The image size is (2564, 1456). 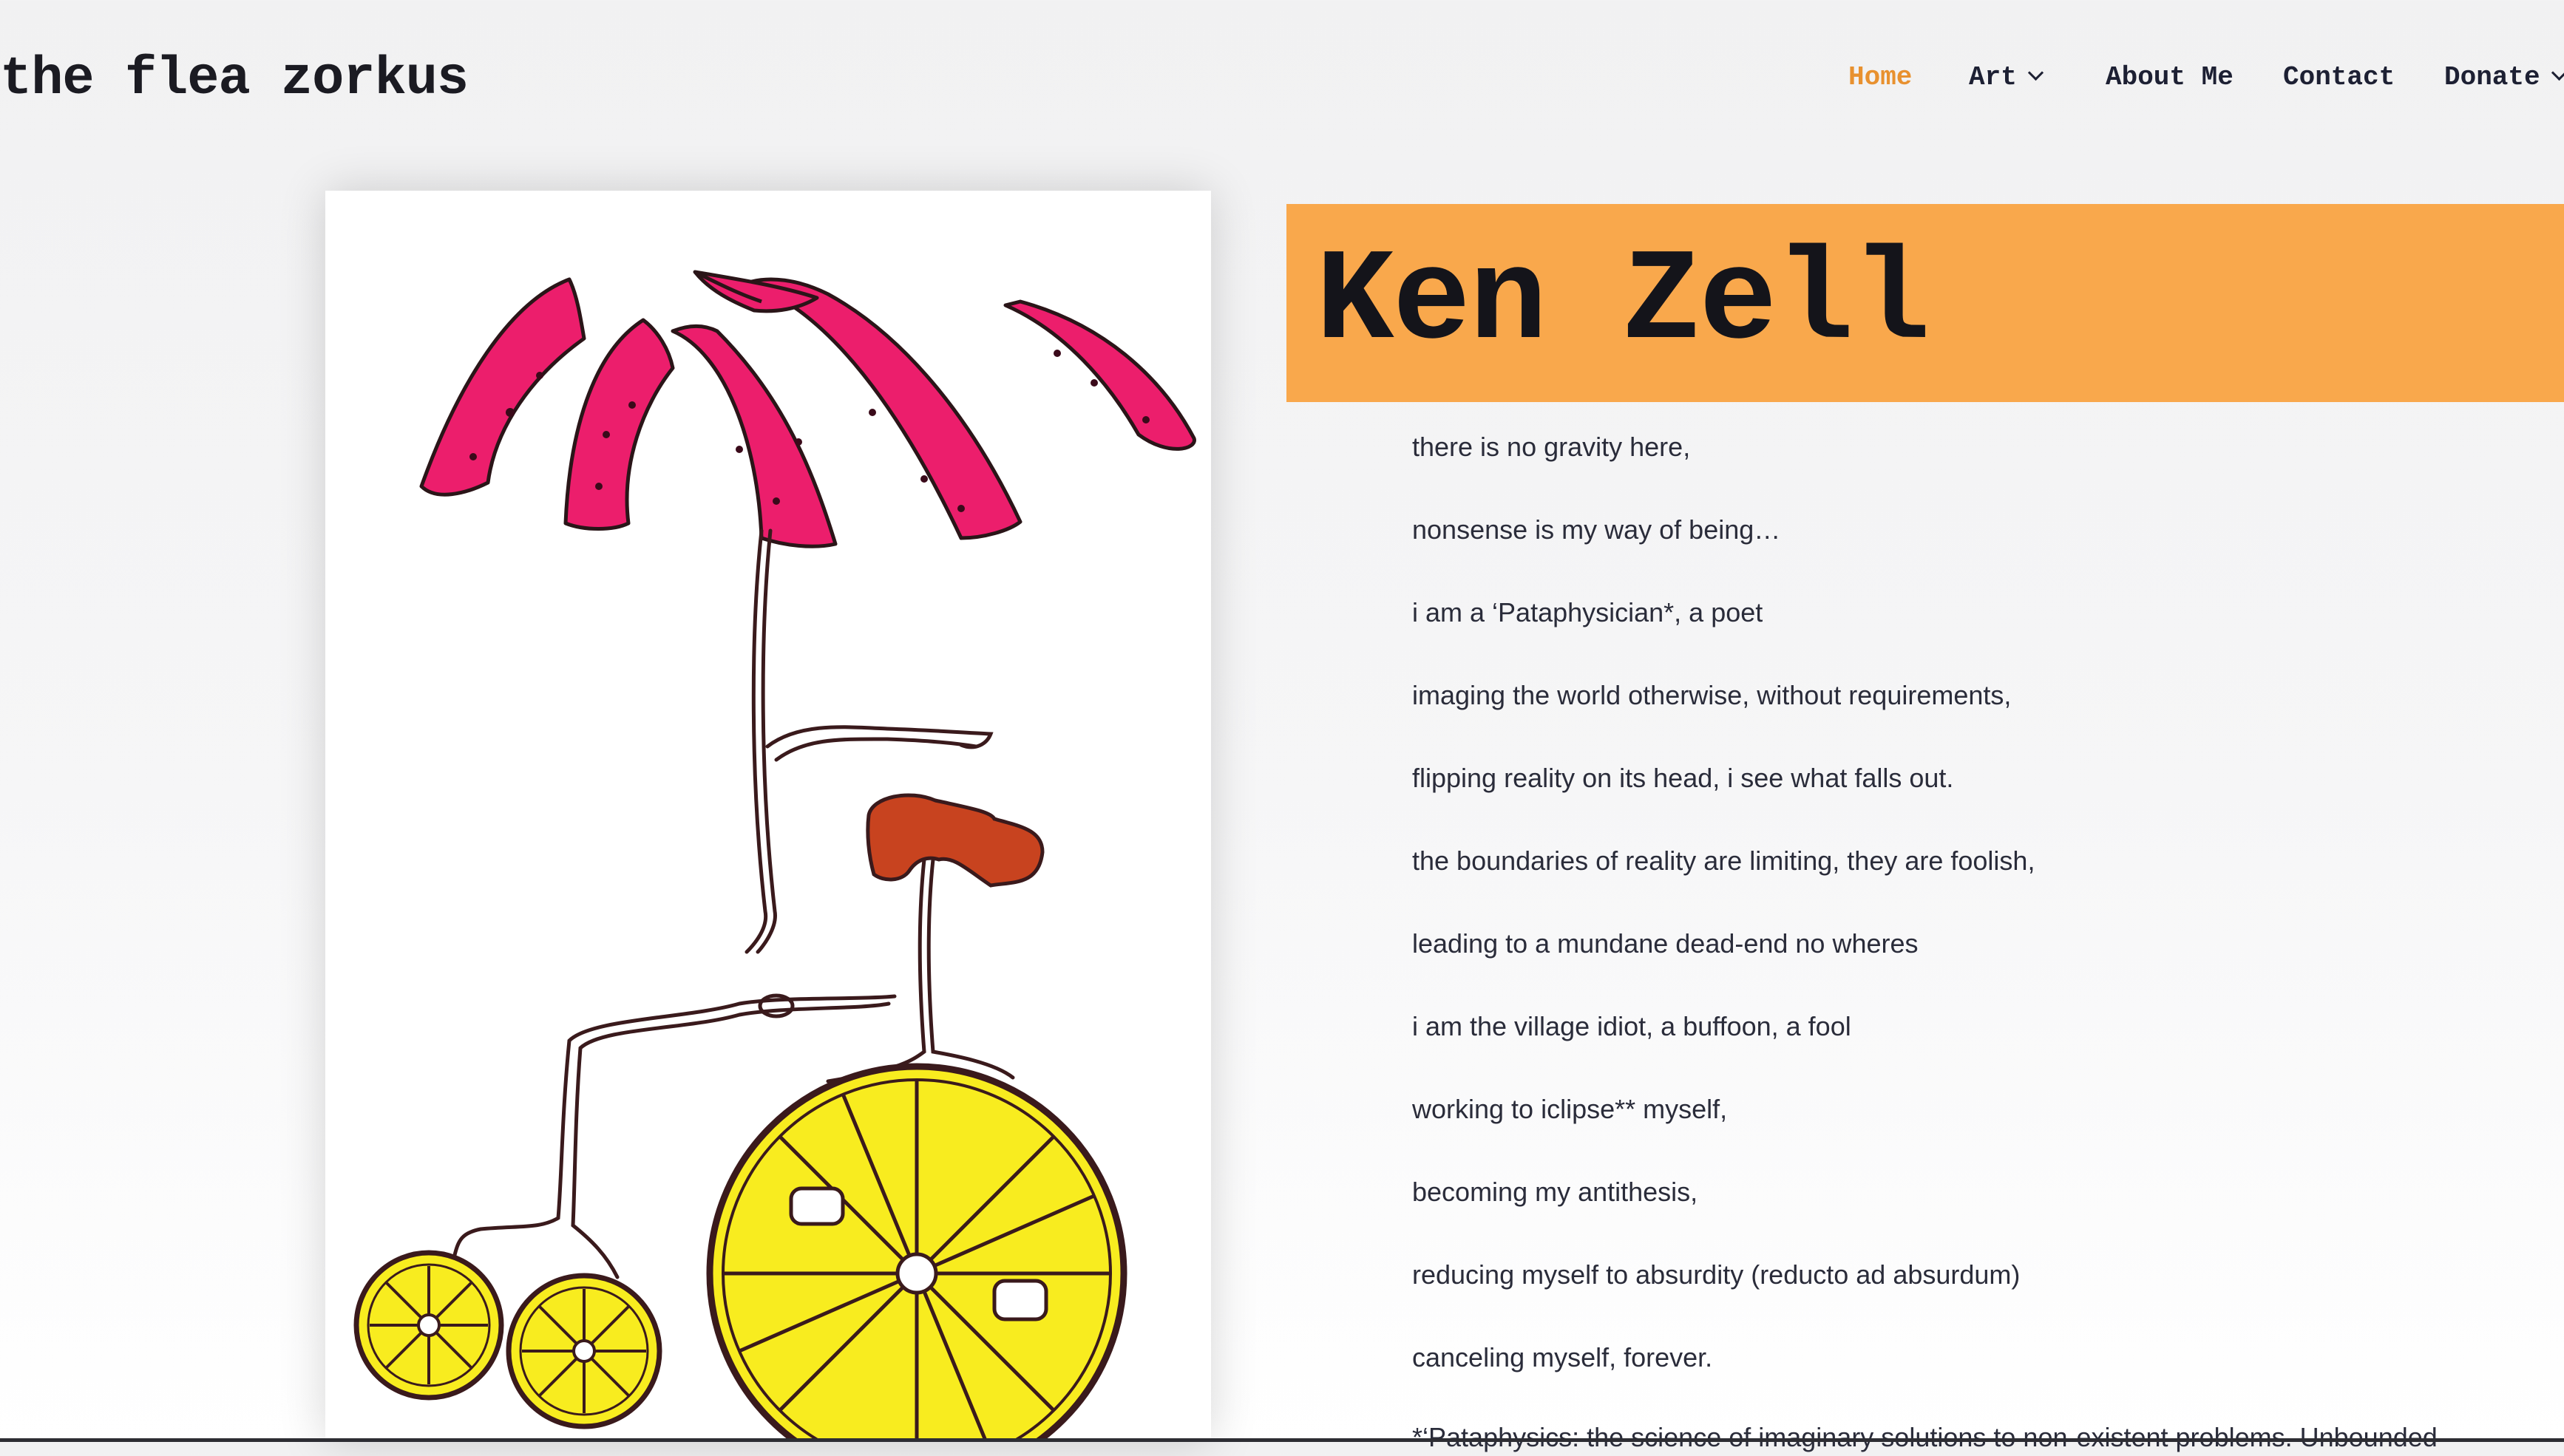 What do you see at coordinates (916, 1252) in the screenshot?
I see `big-wheel` at bounding box center [916, 1252].